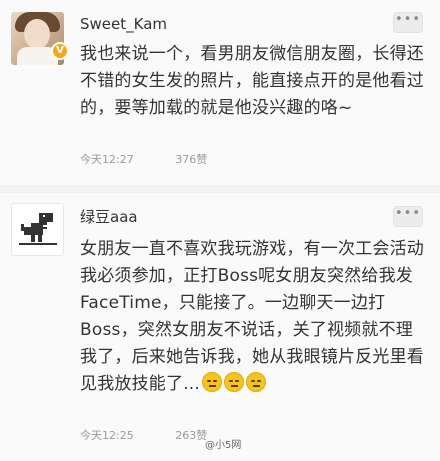 The height and width of the screenshot is (461, 440). I want to click on verified-badge-icon: V, so click(60, 51).